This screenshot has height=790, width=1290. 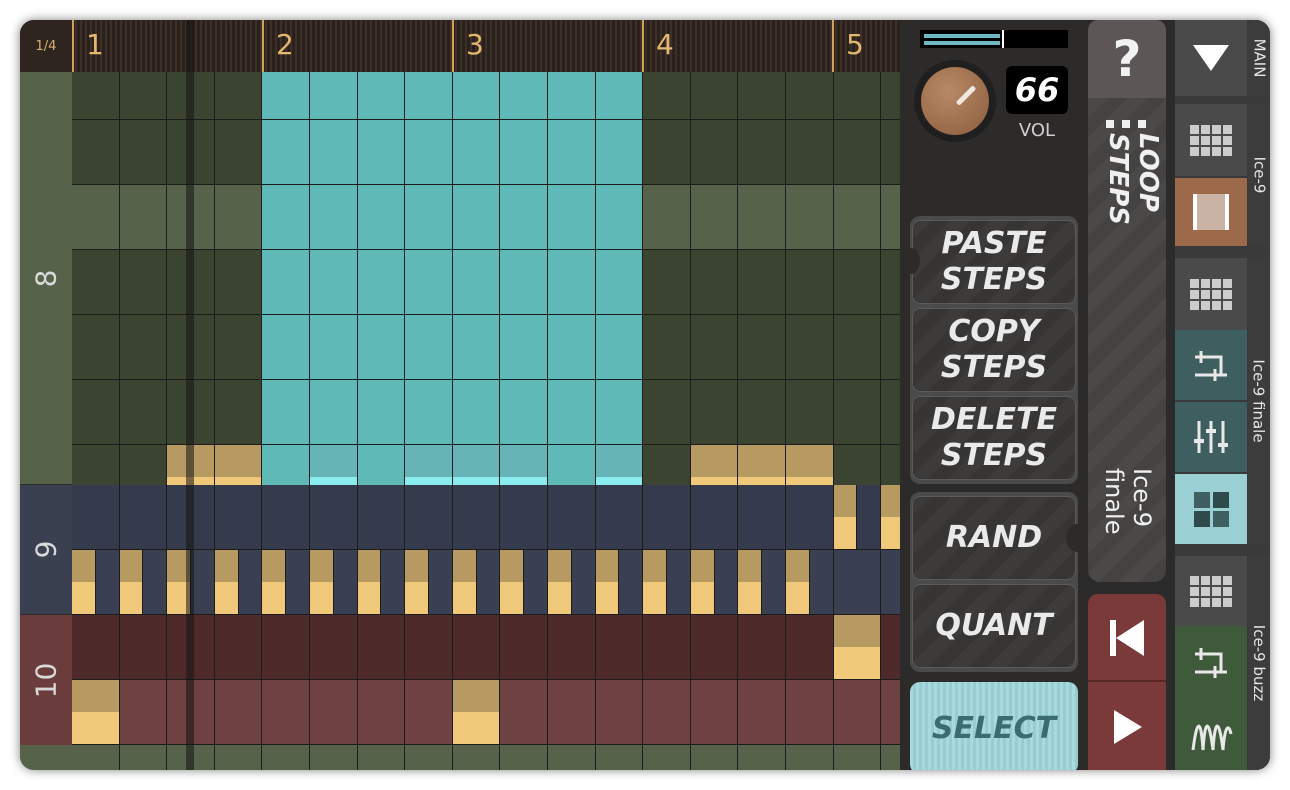 What do you see at coordinates (1211, 58) in the screenshot?
I see `dropdown-button` at bounding box center [1211, 58].